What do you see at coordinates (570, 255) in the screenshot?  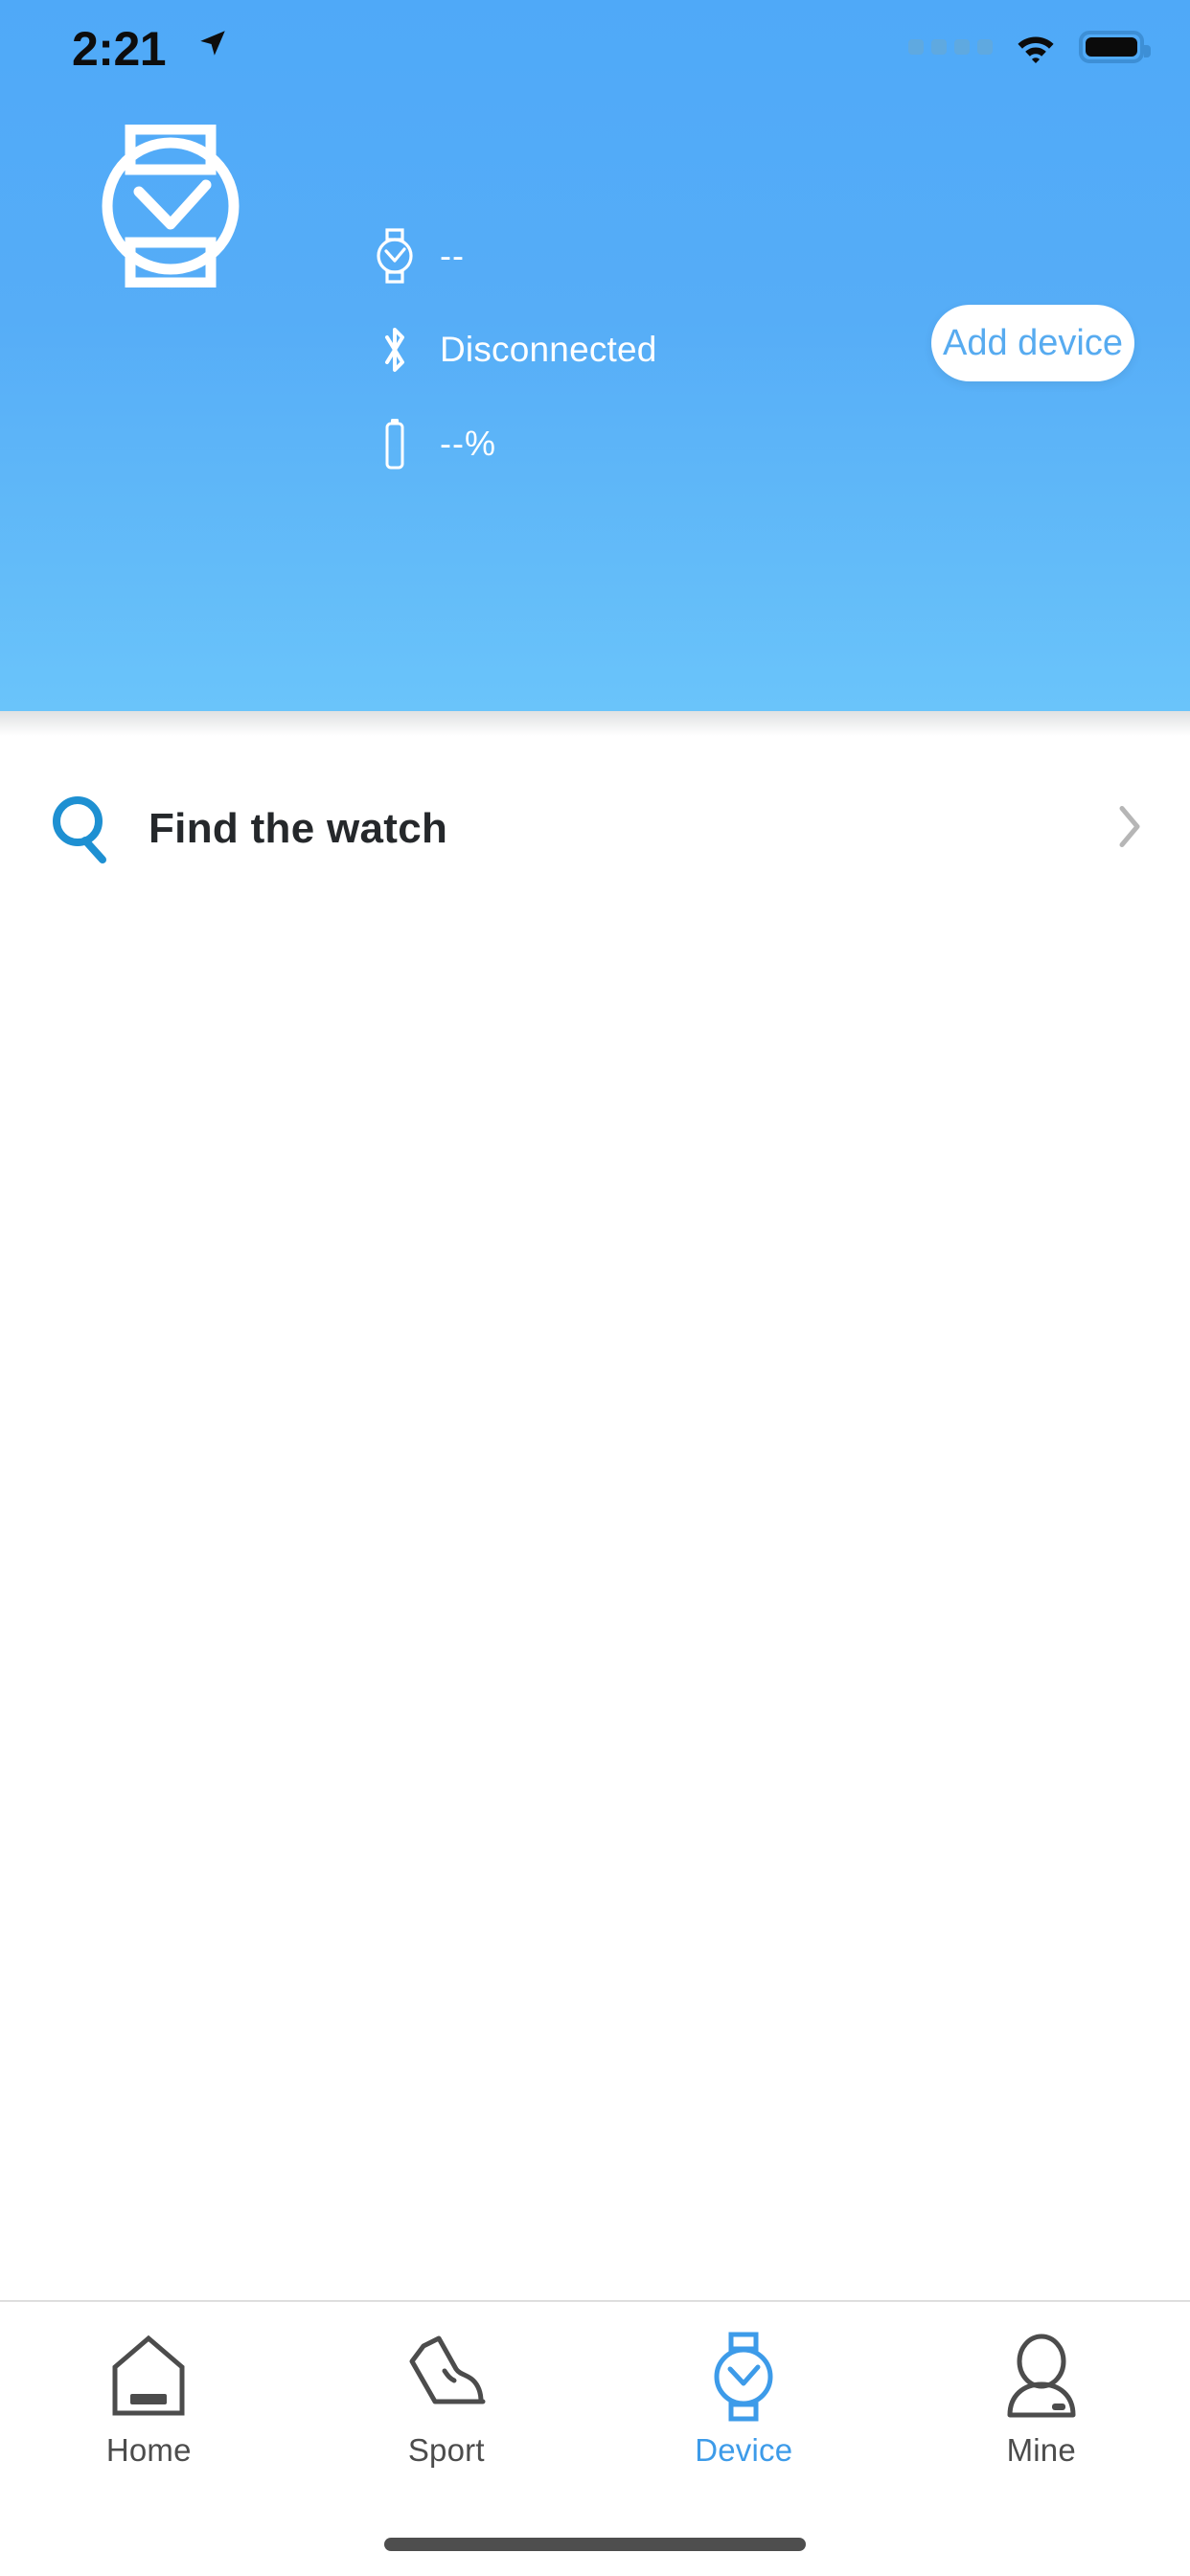 I see `device-status-row-watch: --` at bounding box center [570, 255].